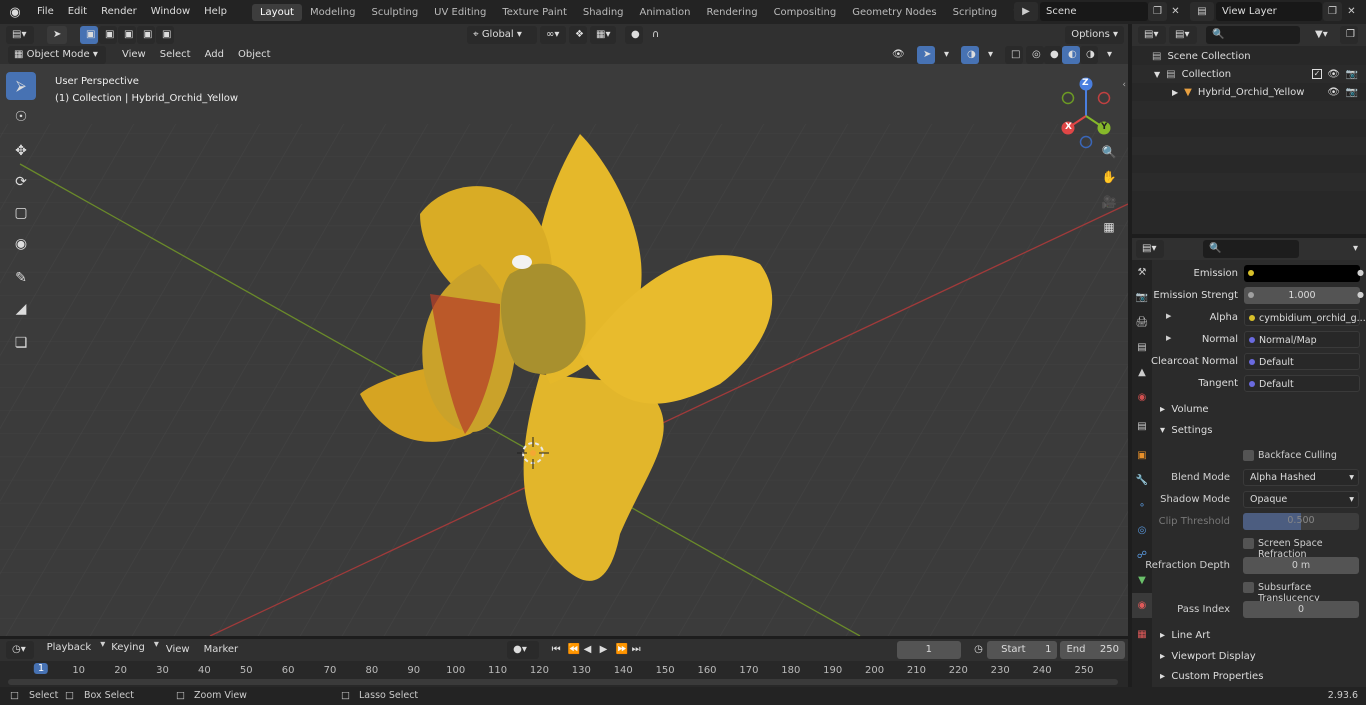 This screenshot has height=705, width=1366. I want to click on strength-keyframe-icon: ●, so click(1360, 294).